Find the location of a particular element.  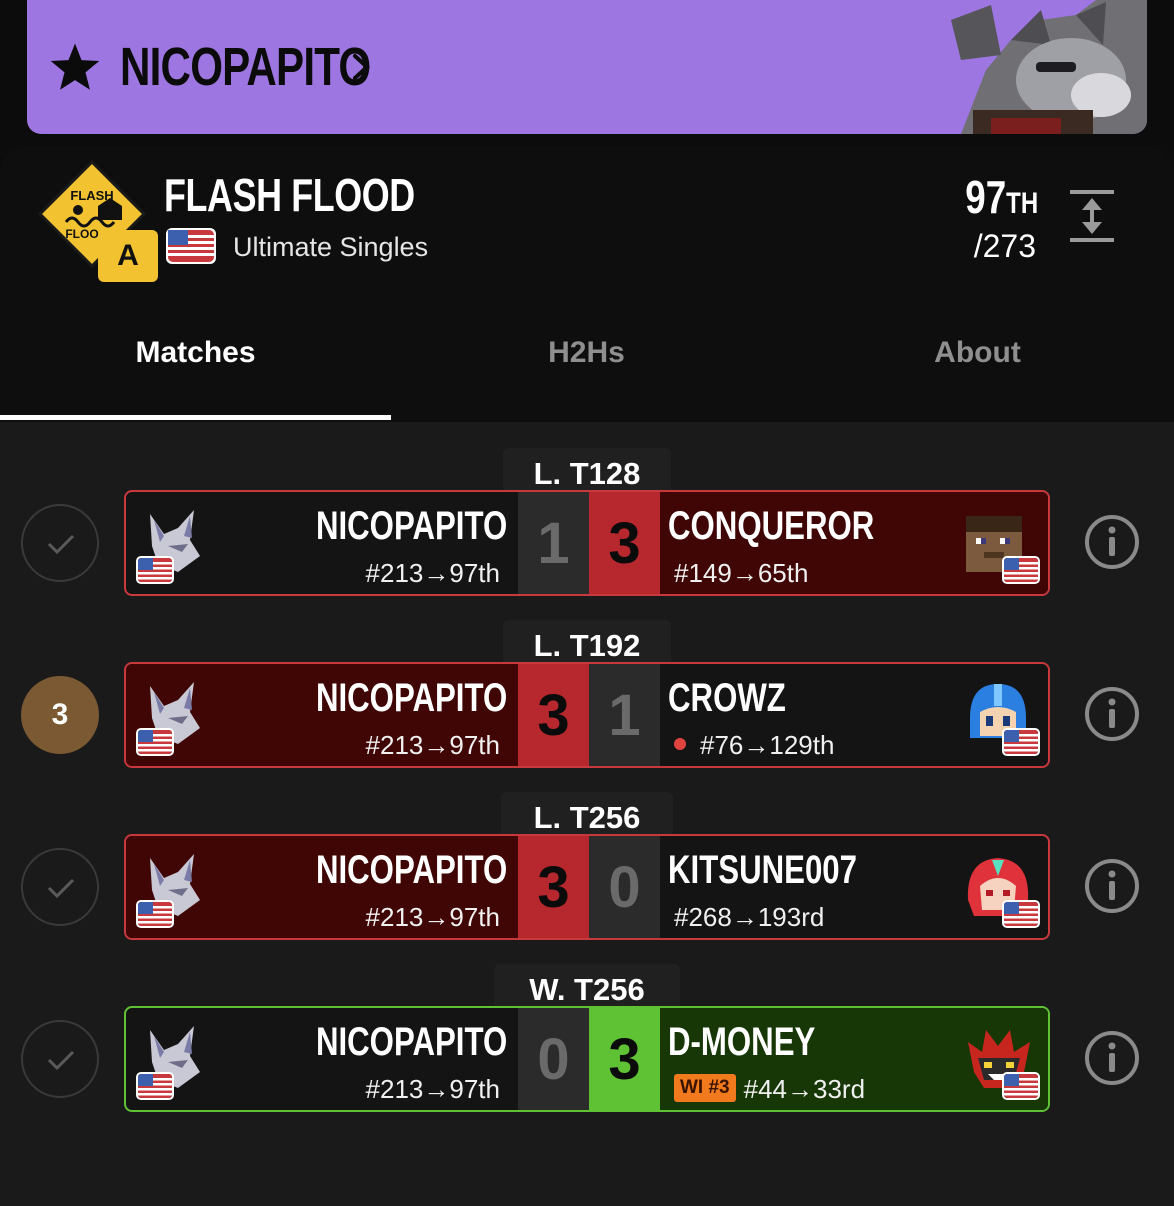

placement-suffix: TH is located at coordinates (1022, 203).